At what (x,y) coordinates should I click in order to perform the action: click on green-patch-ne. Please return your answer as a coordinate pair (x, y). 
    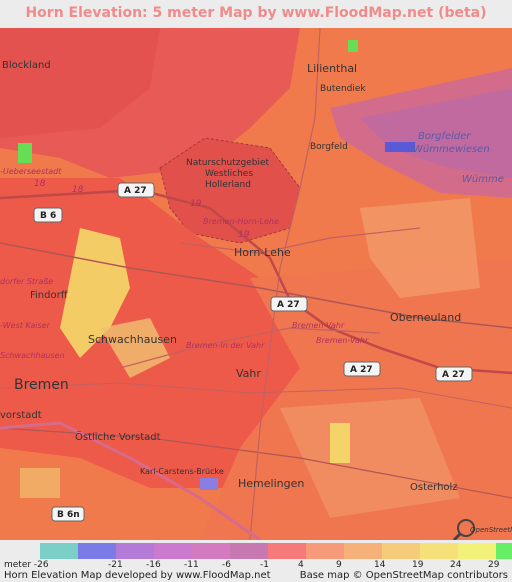
    Looking at the image, I should click on (353, 46).